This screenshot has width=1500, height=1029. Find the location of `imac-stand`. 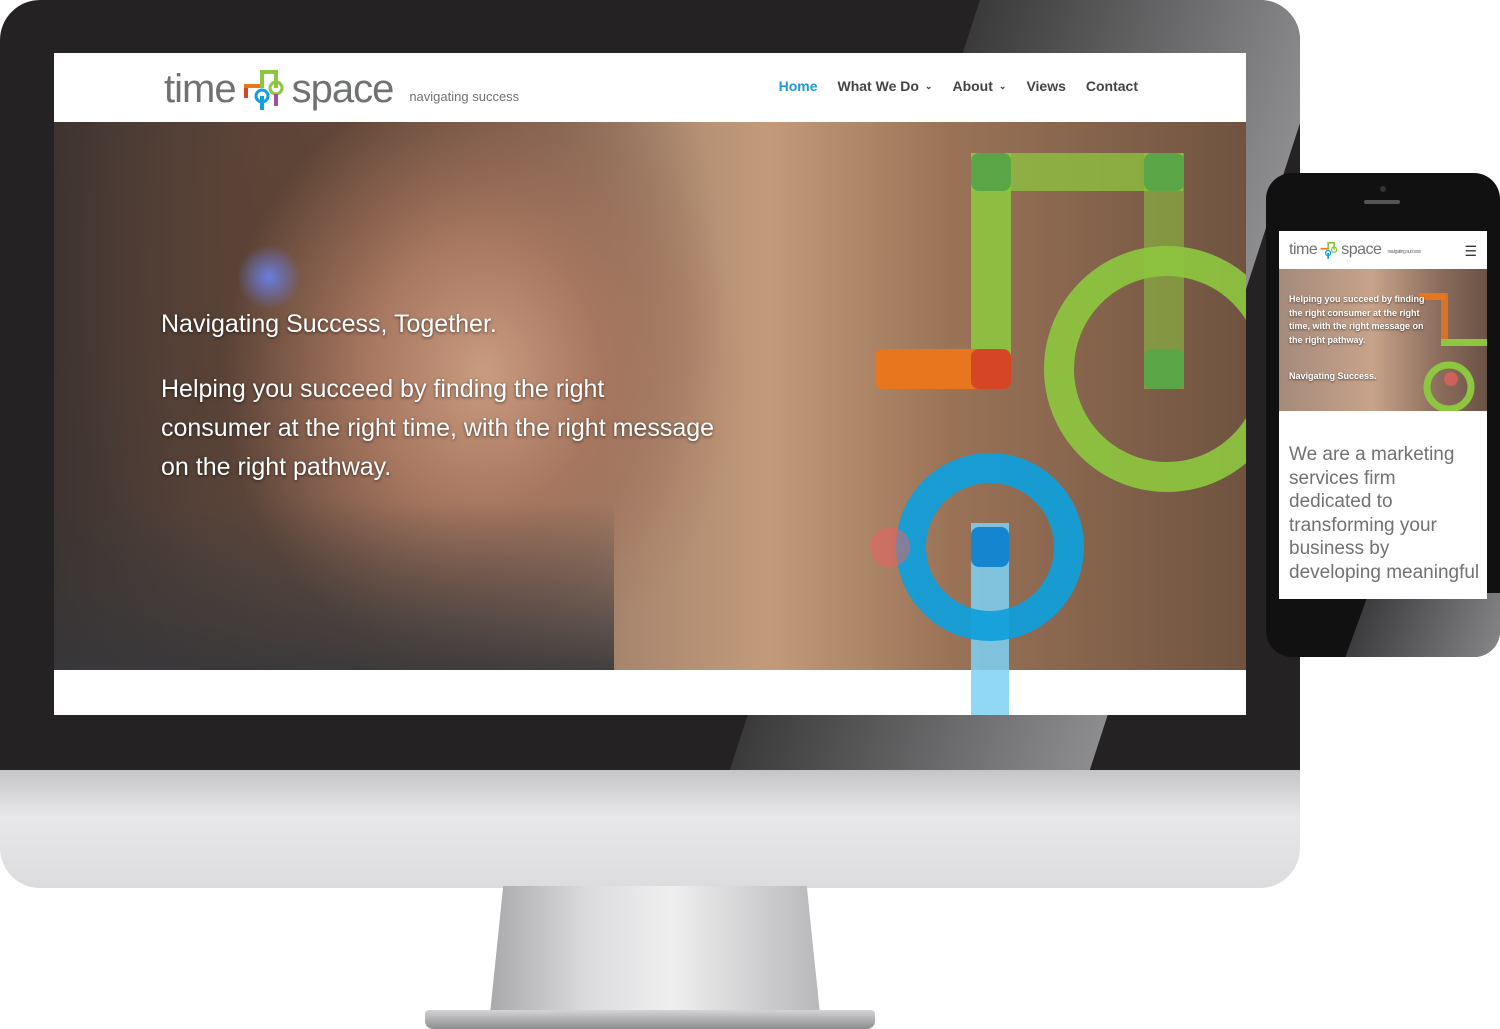

imac-stand is located at coordinates (655, 950).